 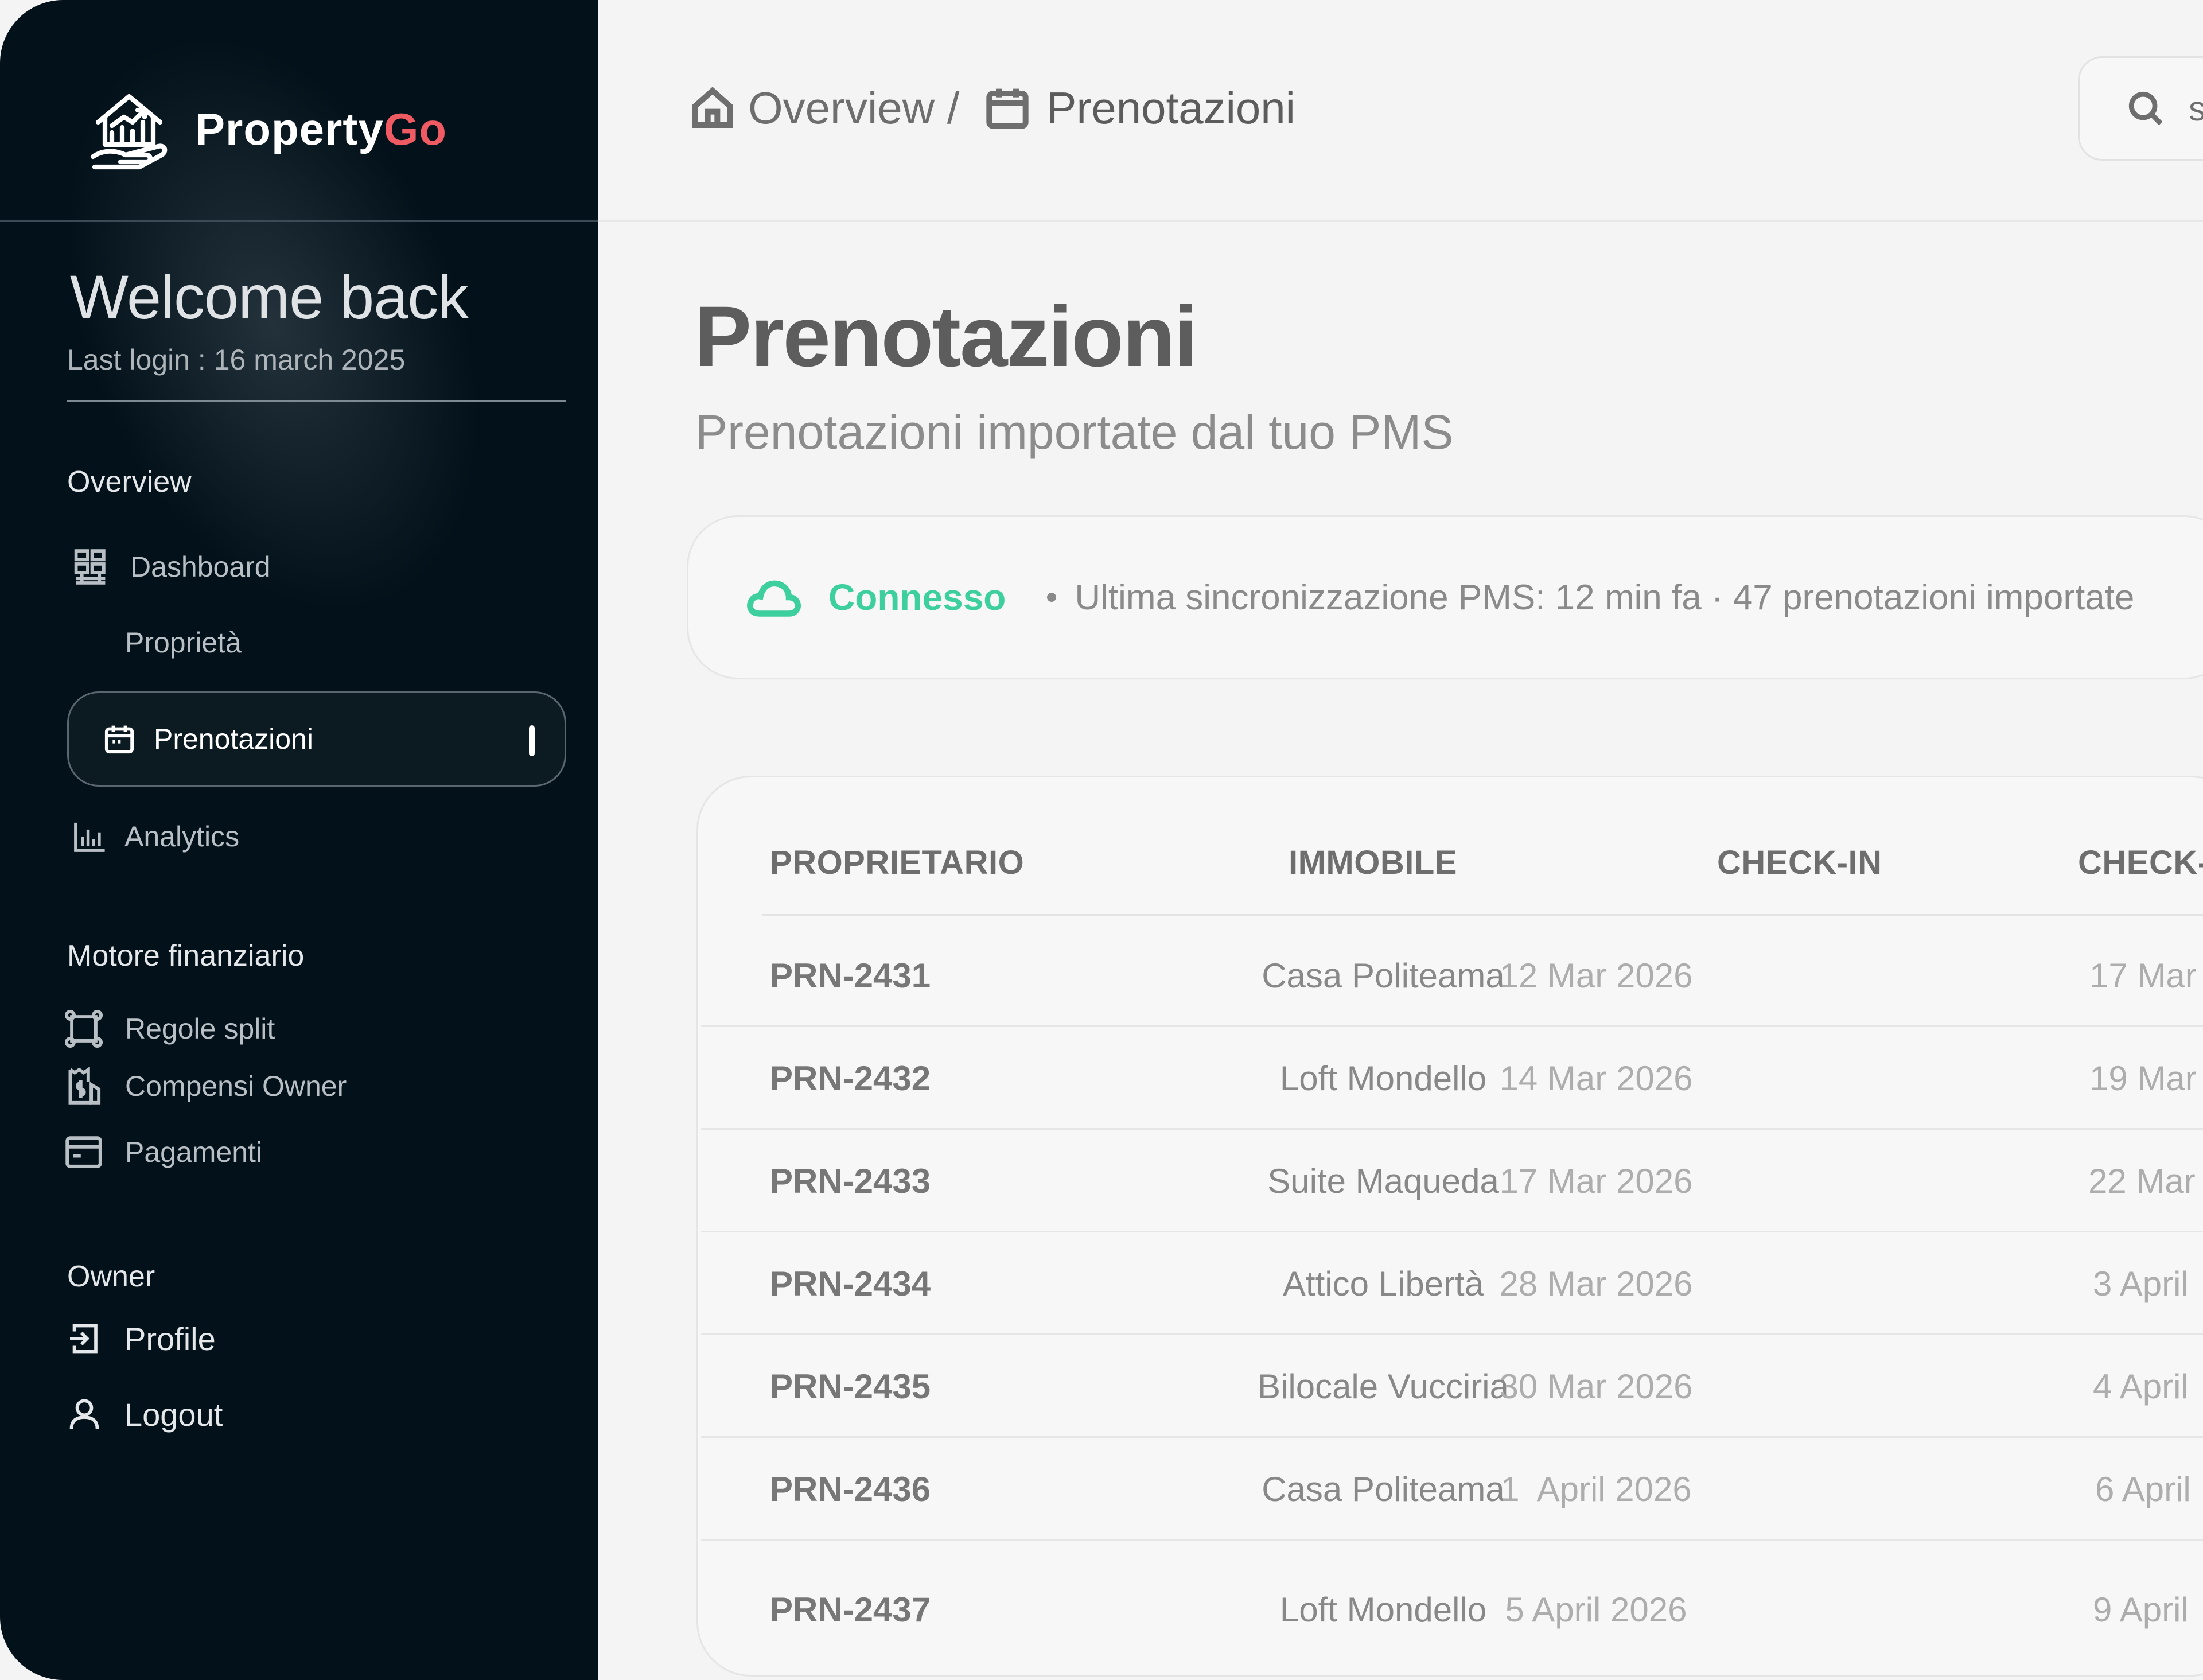 What do you see at coordinates (1596, 1284) in the screenshot?
I see `cell-check-in: 28 Mar 2026` at bounding box center [1596, 1284].